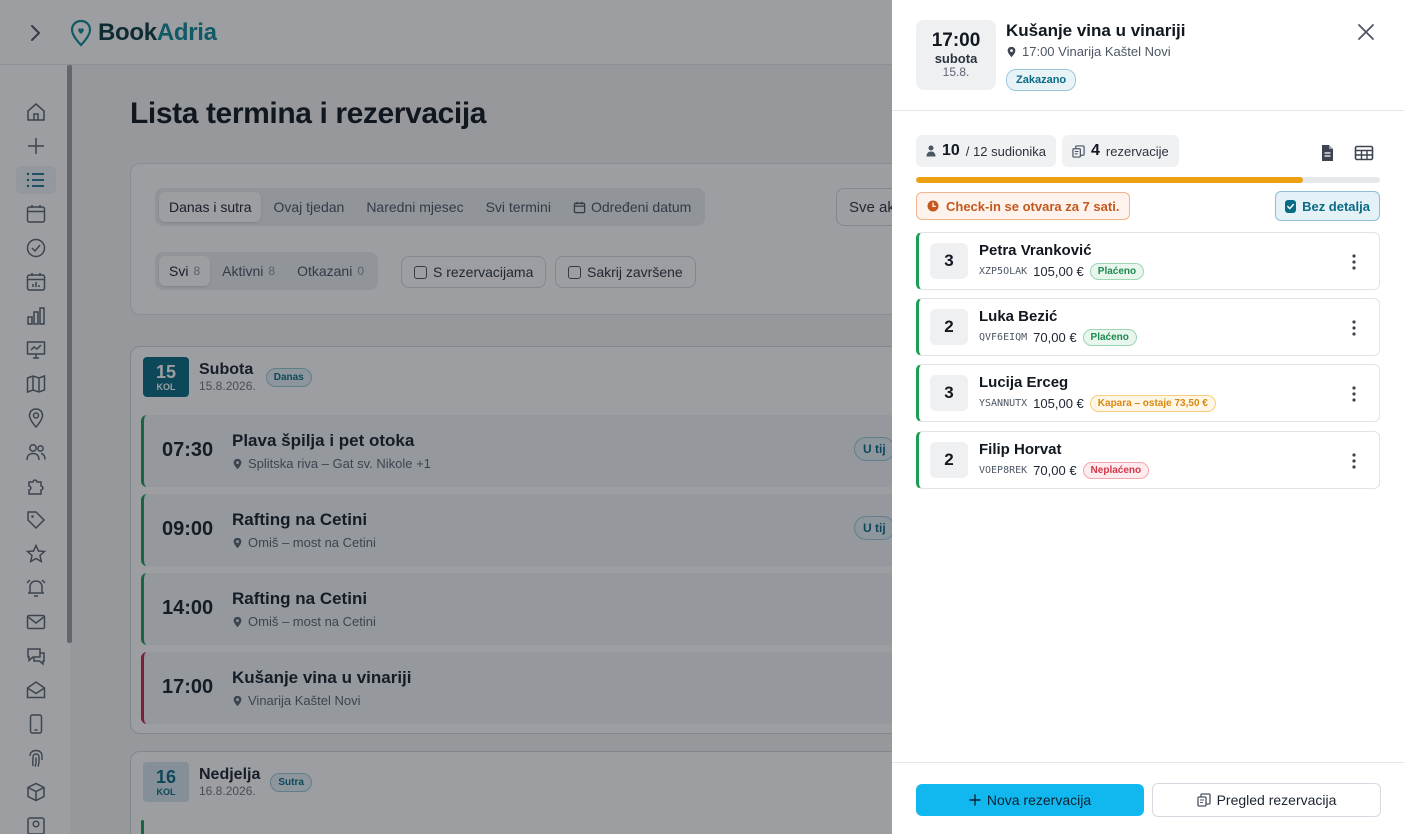 This screenshot has height=834, width=1404. What do you see at coordinates (933, 206) in the screenshot?
I see `clock-icon` at bounding box center [933, 206].